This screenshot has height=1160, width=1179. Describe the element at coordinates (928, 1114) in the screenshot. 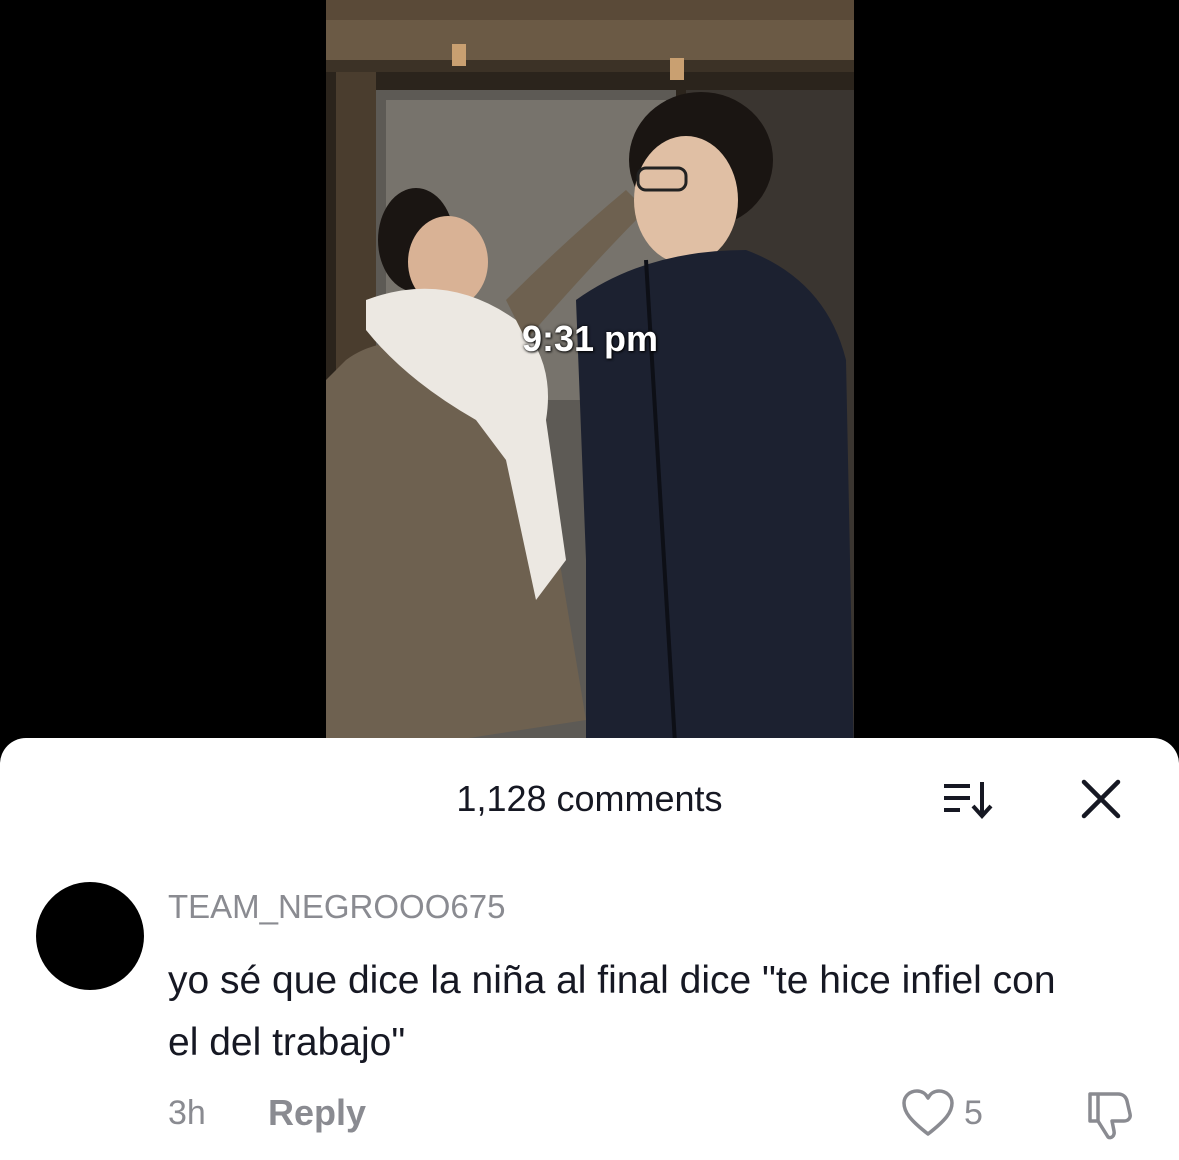

I see `heart-outline-icon` at that location.